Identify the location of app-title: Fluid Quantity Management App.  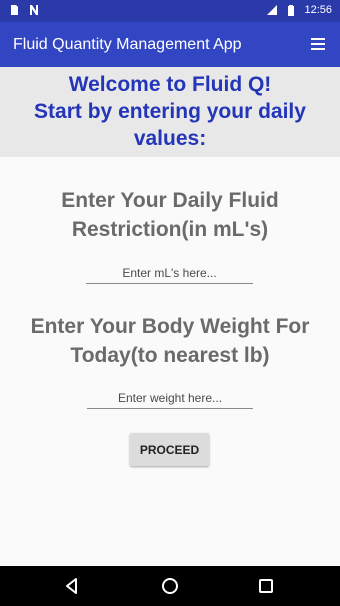
(127, 44).